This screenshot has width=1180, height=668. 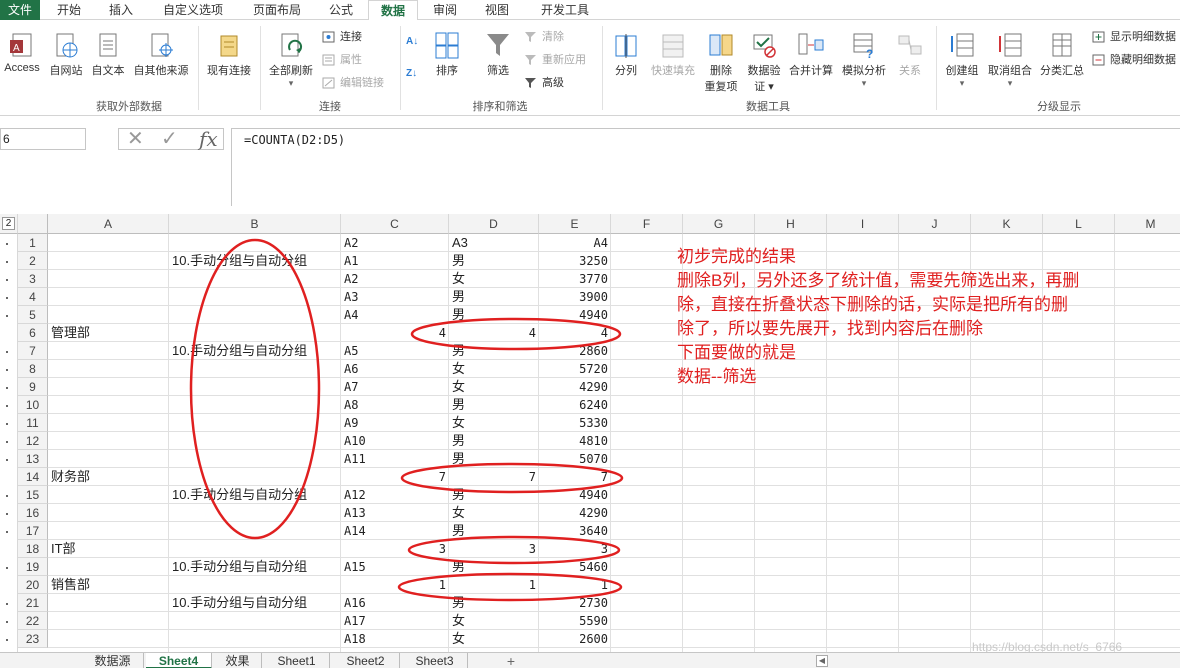 What do you see at coordinates (822, 661) in the screenshot?
I see `scroll-left-icon: ◀` at bounding box center [822, 661].